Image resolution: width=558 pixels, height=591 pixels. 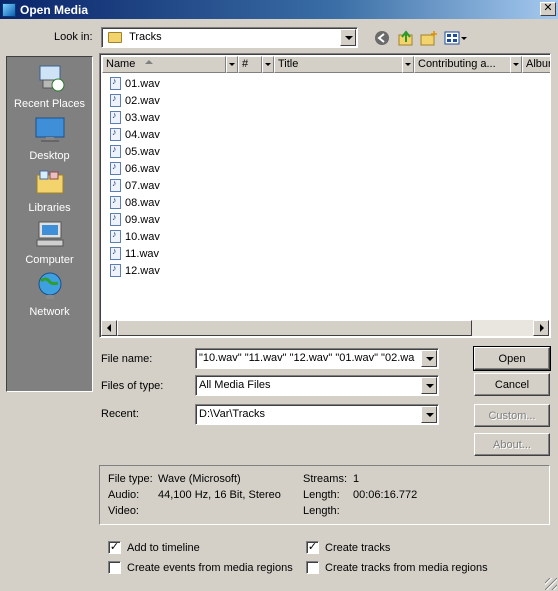 What do you see at coordinates (321, 511) in the screenshot?
I see `info-video-length-label: Length:` at bounding box center [321, 511].